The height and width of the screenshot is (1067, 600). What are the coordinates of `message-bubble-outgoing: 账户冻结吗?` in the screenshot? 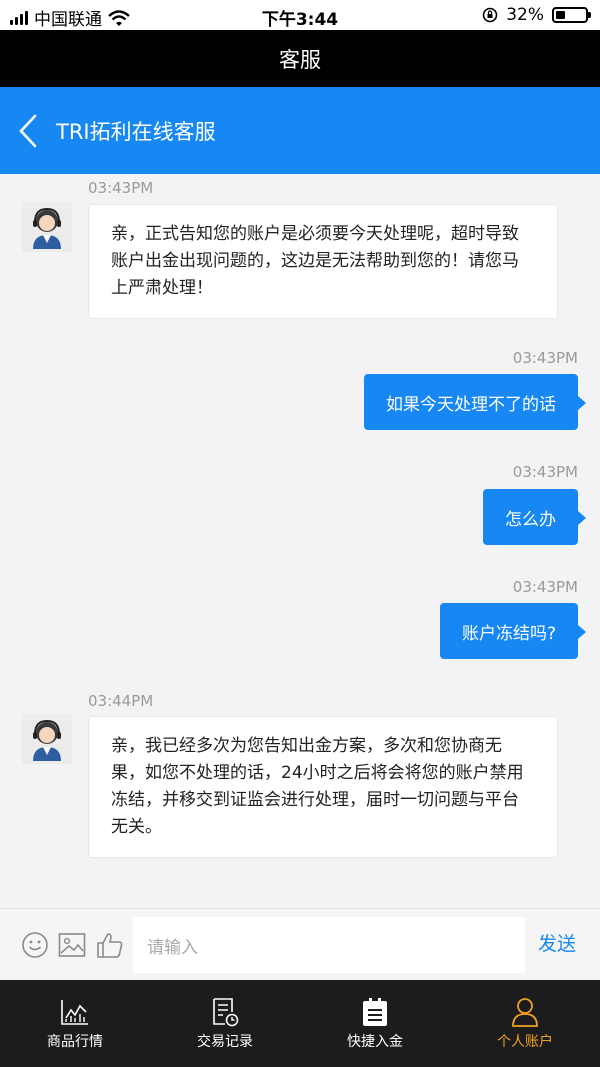 It's located at (513, 631).